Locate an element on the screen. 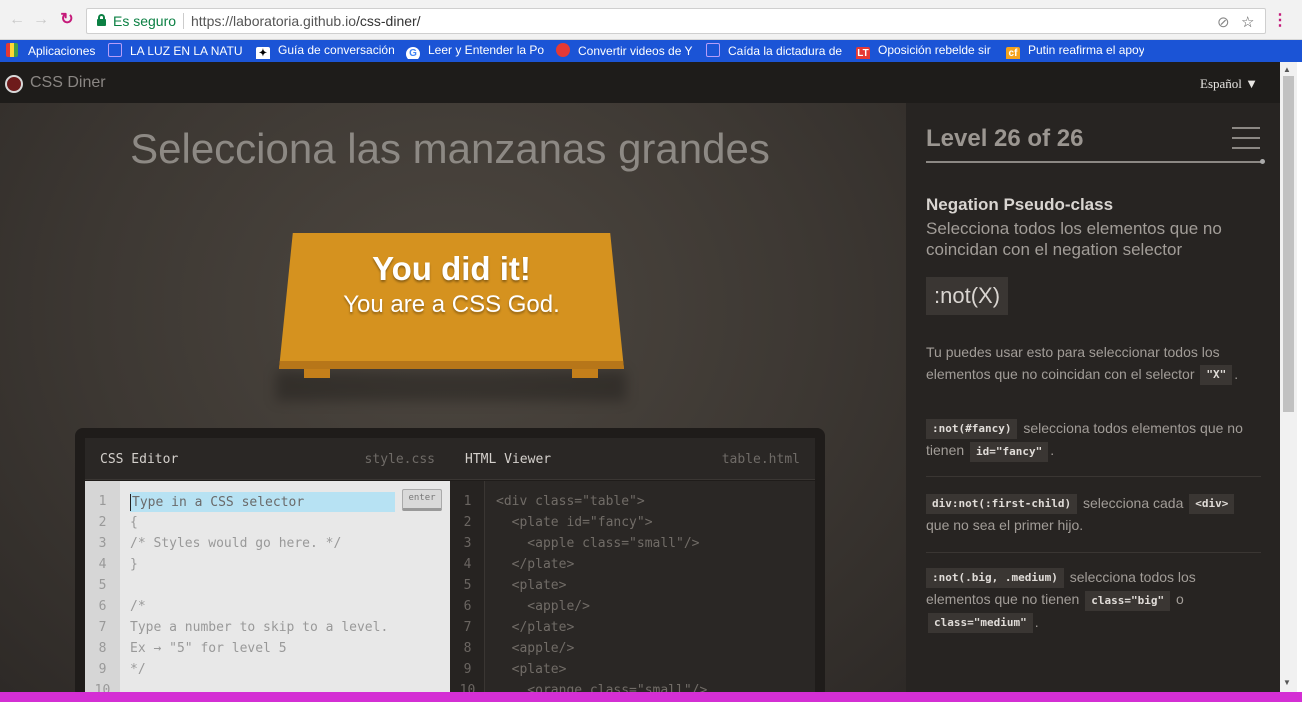 This screenshot has width=1302, height=702. html-line: <plate id="fancy"> is located at coordinates (574, 522).